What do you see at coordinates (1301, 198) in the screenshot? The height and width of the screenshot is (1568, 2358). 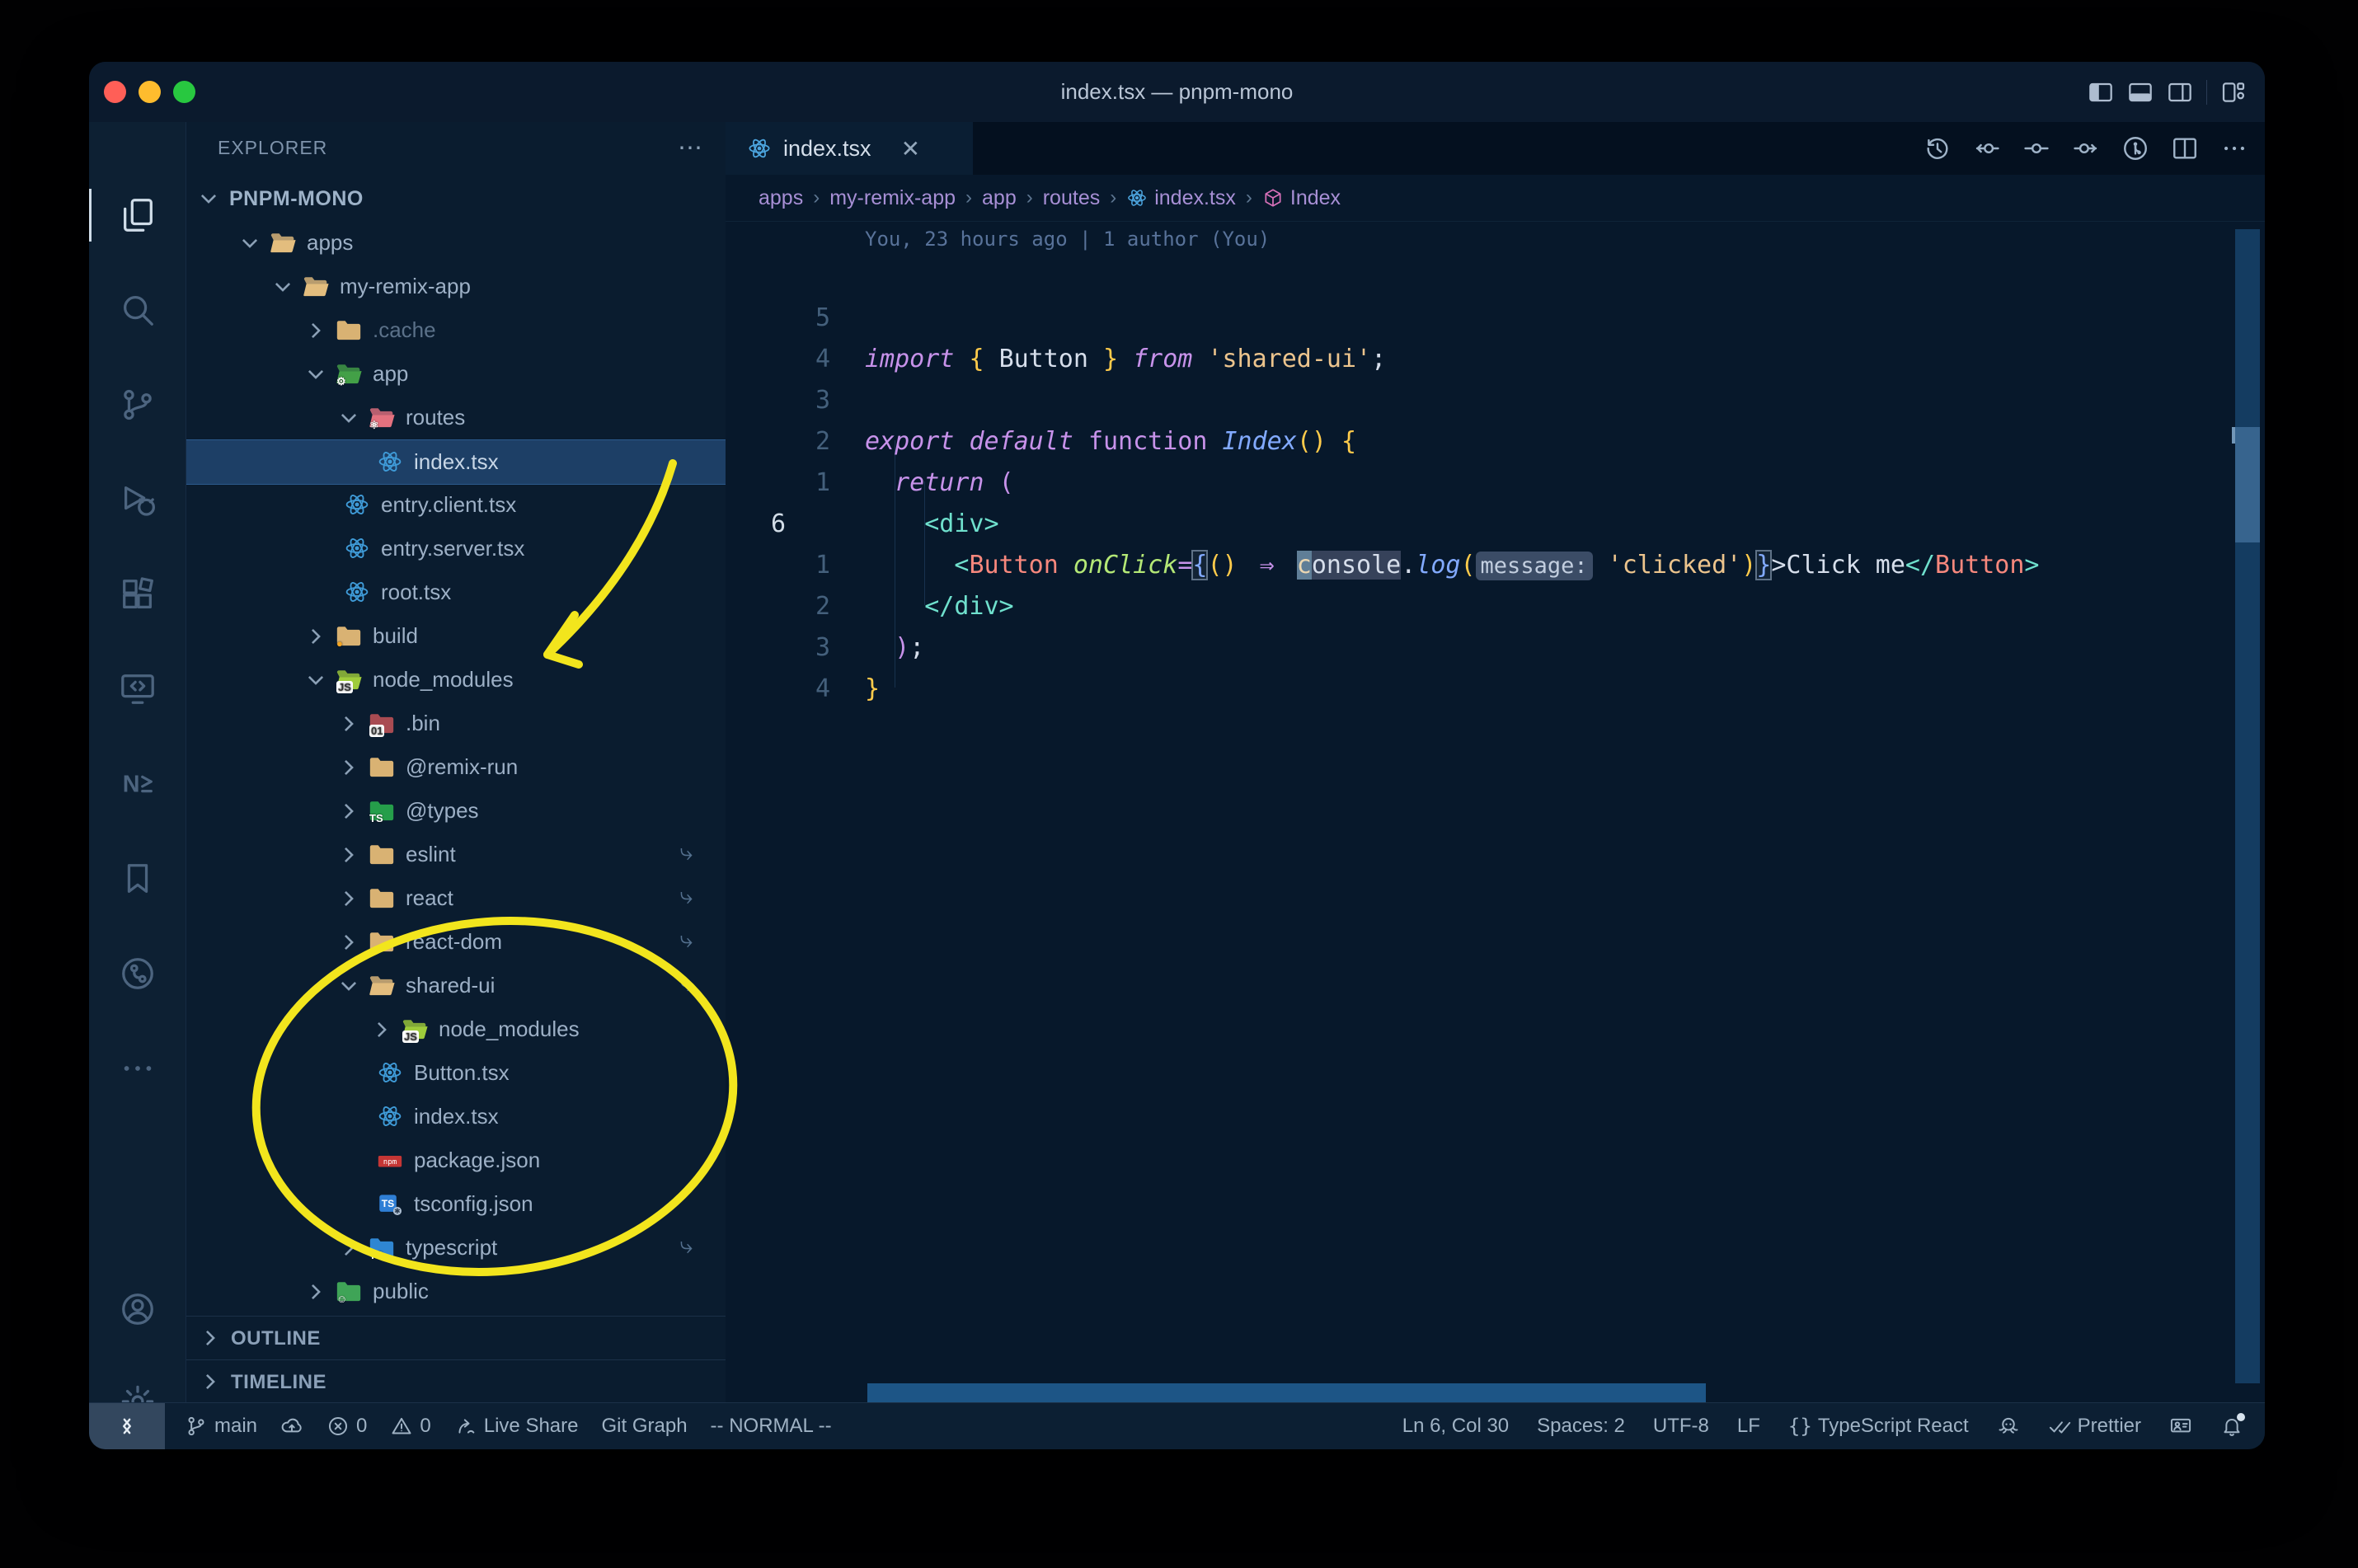 I see `breadcrumb-item-Index: Index` at bounding box center [1301, 198].